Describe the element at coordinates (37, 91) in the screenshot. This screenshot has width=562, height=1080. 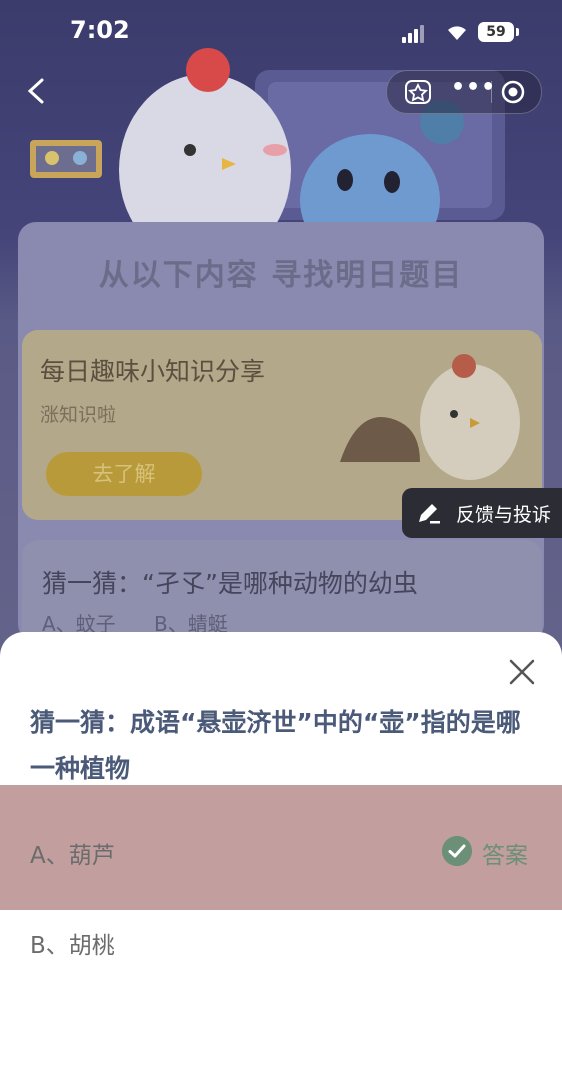
I see `back-arrow-icon` at that location.